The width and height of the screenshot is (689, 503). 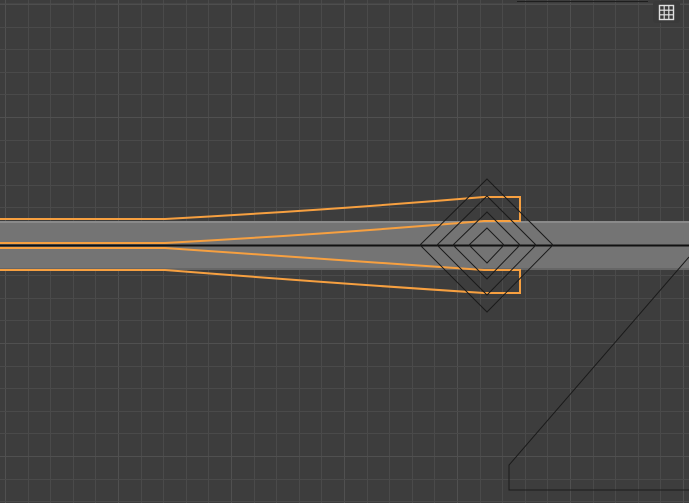 I want to click on grid-toggle-button, so click(x=666, y=12).